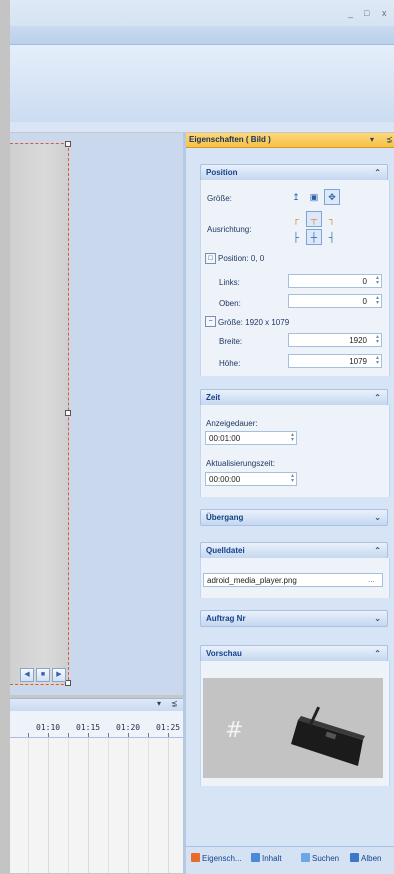  What do you see at coordinates (335, 281) in the screenshot?
I see `links-input: 0 ▴ ▾` at bounding box center [335, 281].